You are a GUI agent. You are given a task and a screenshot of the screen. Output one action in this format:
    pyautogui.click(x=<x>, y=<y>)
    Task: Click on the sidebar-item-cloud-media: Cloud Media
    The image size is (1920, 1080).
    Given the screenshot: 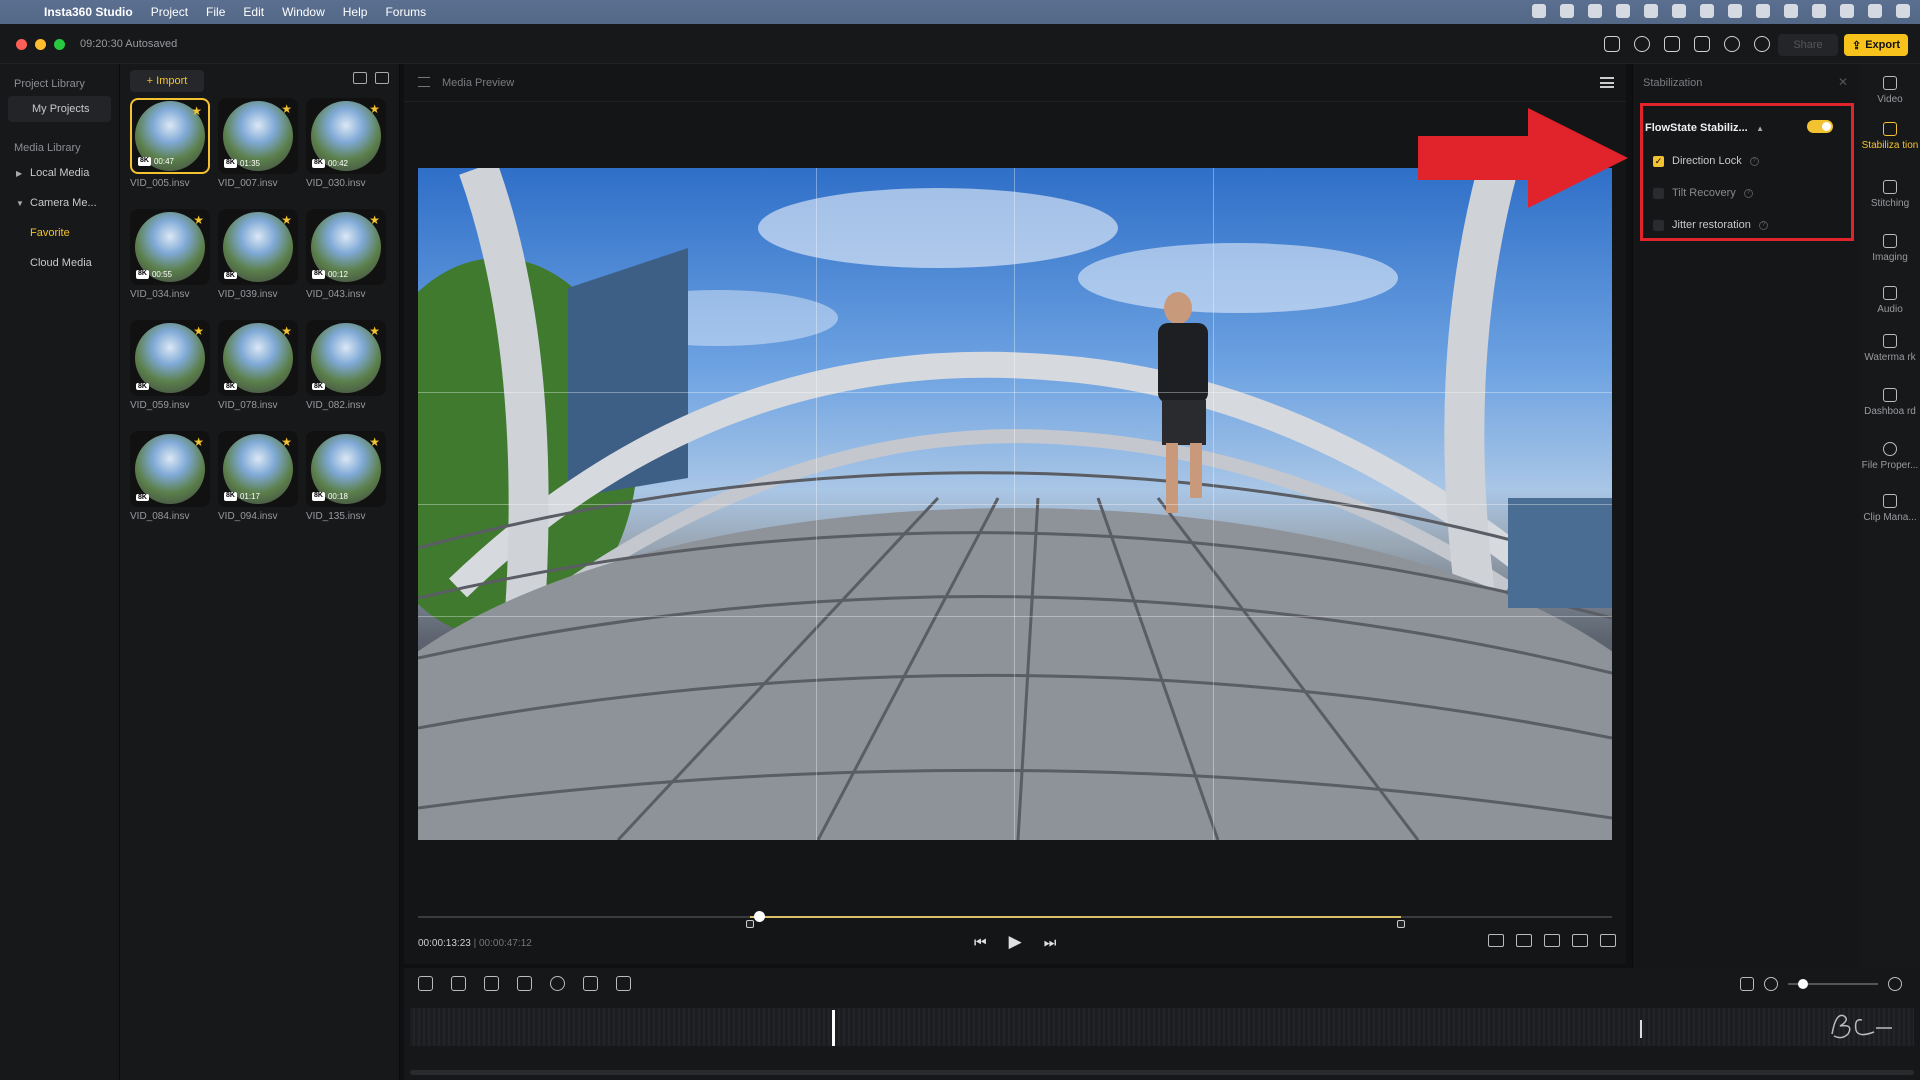 What is the action you would take?
    pyautogui.click(x=59, y=263)
    